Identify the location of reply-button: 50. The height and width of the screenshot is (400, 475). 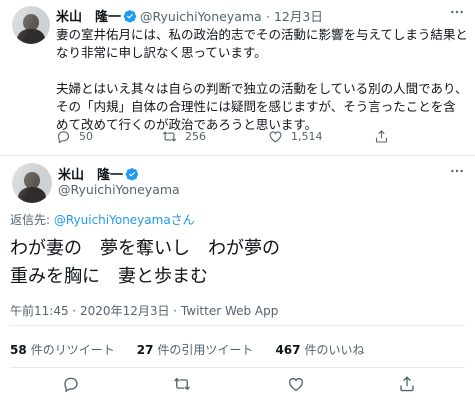
(74, 136).